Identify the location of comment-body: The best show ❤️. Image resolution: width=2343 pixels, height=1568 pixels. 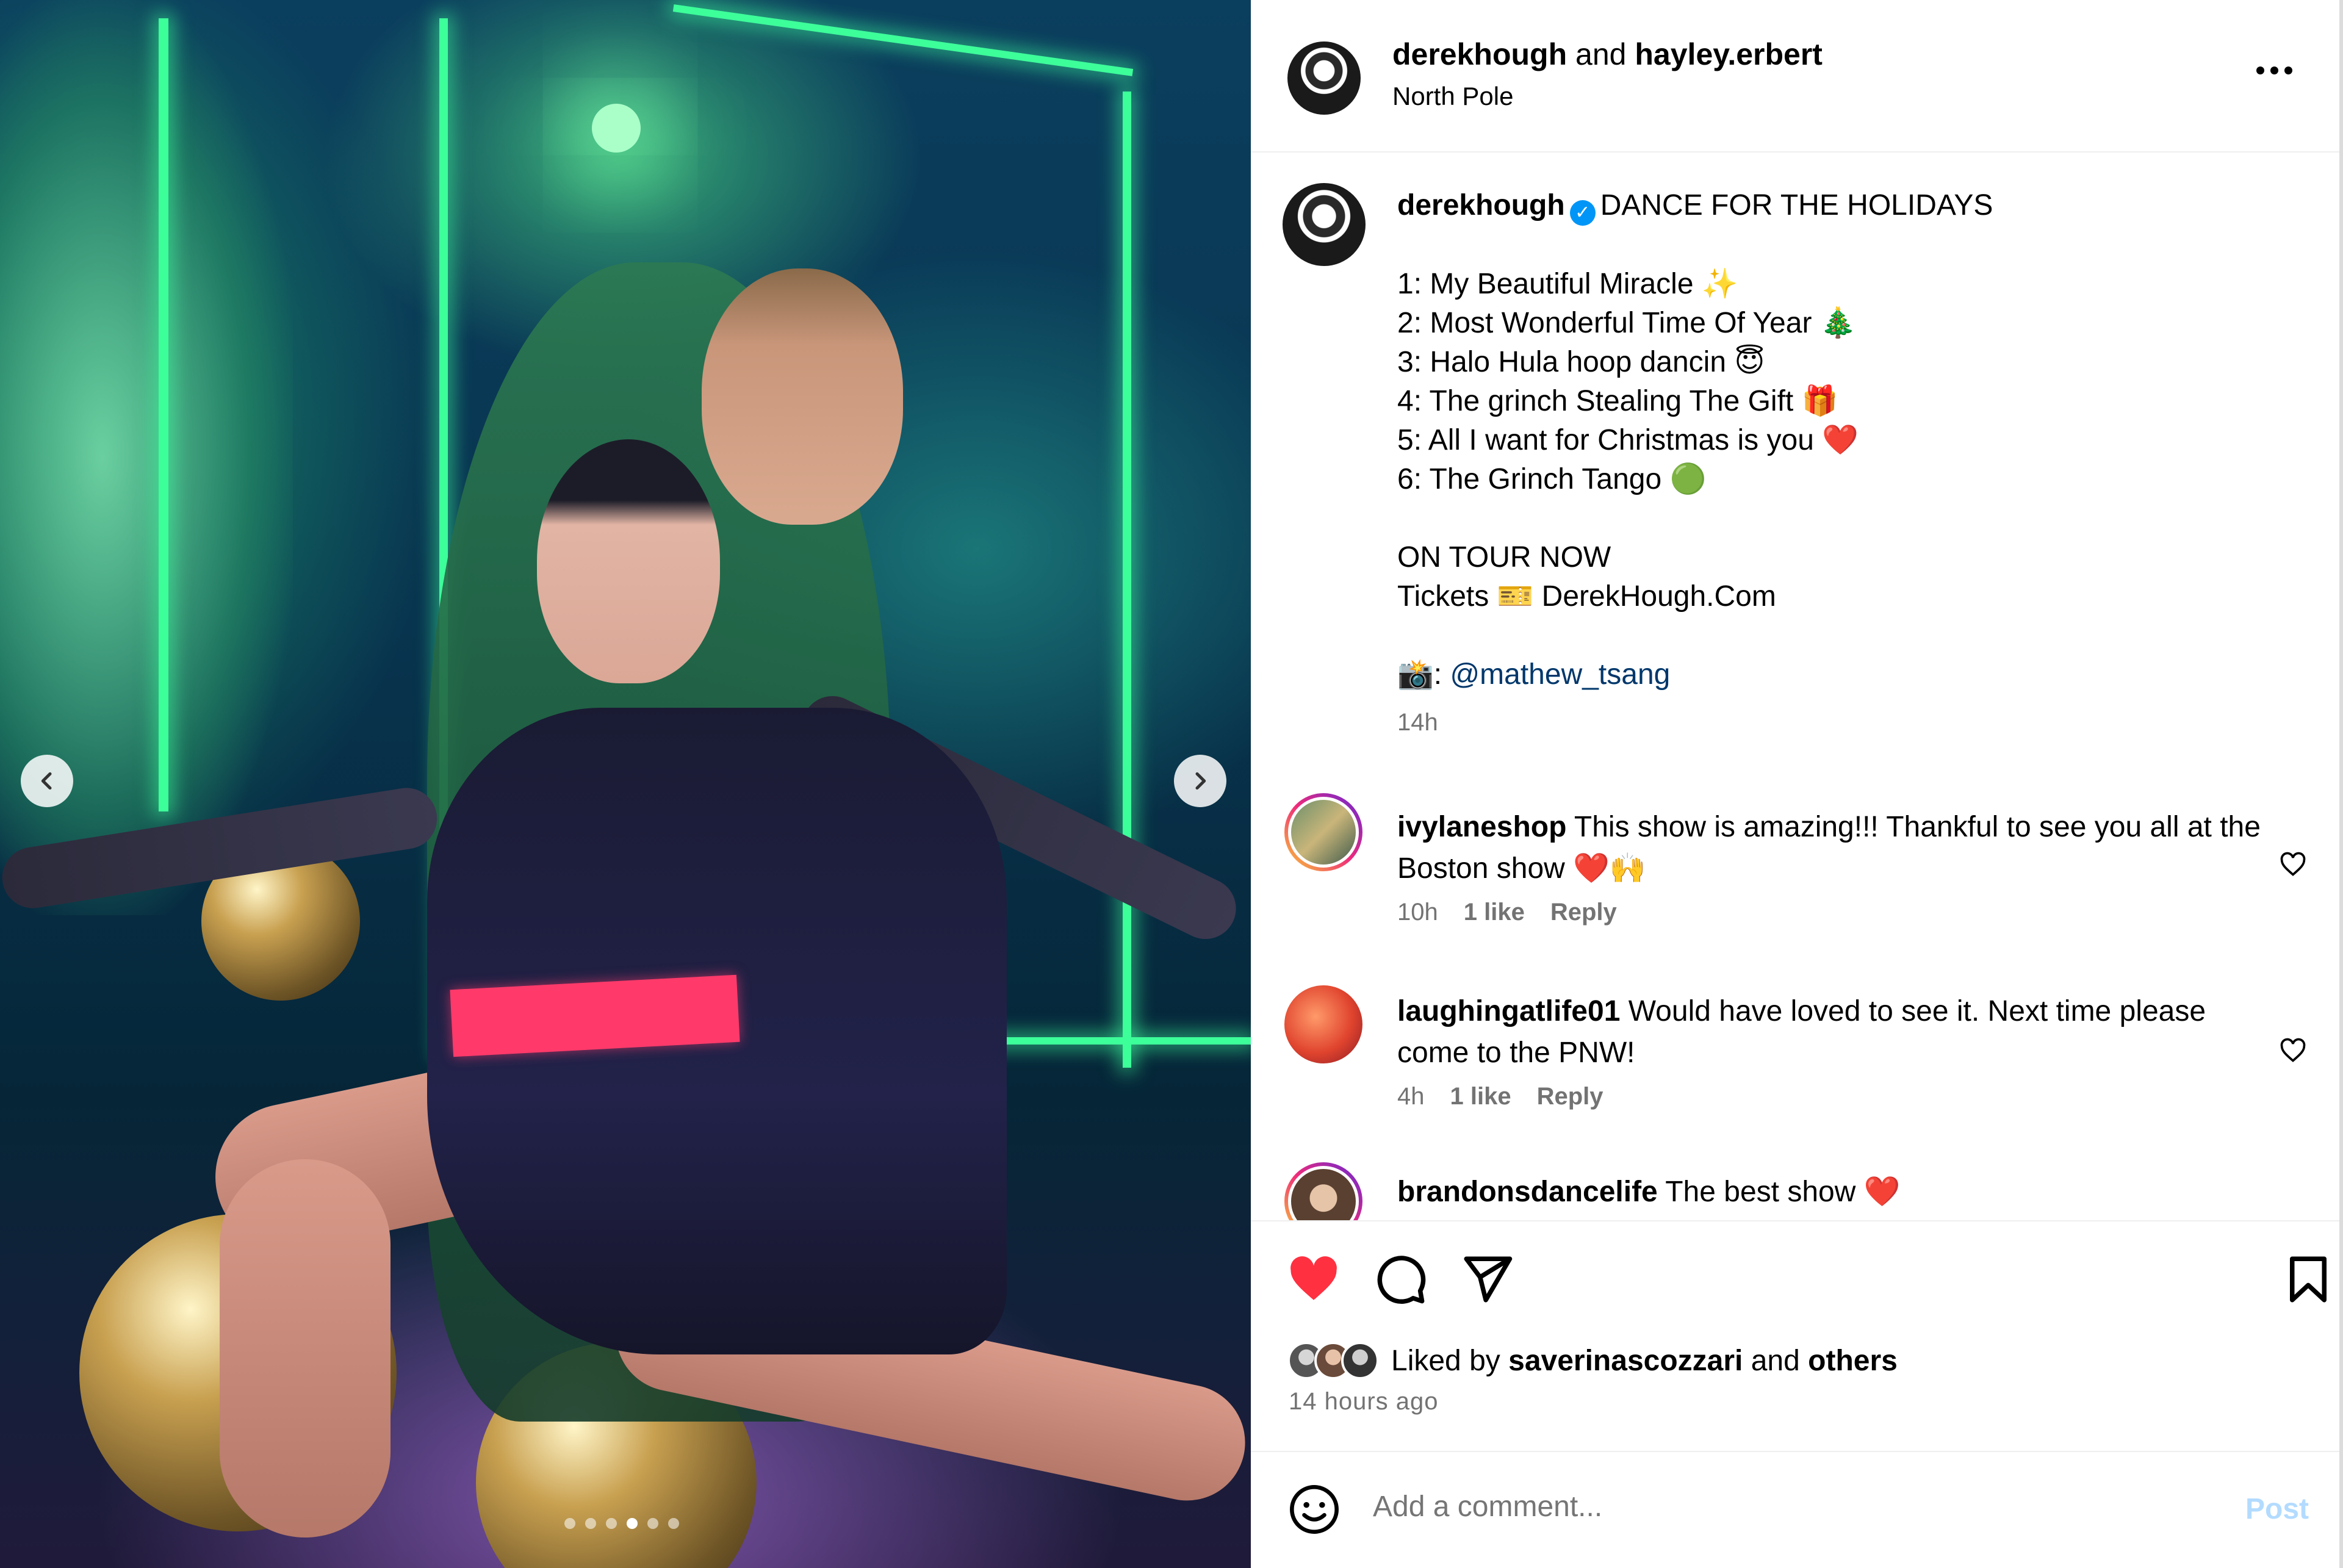
(1783, 1192).